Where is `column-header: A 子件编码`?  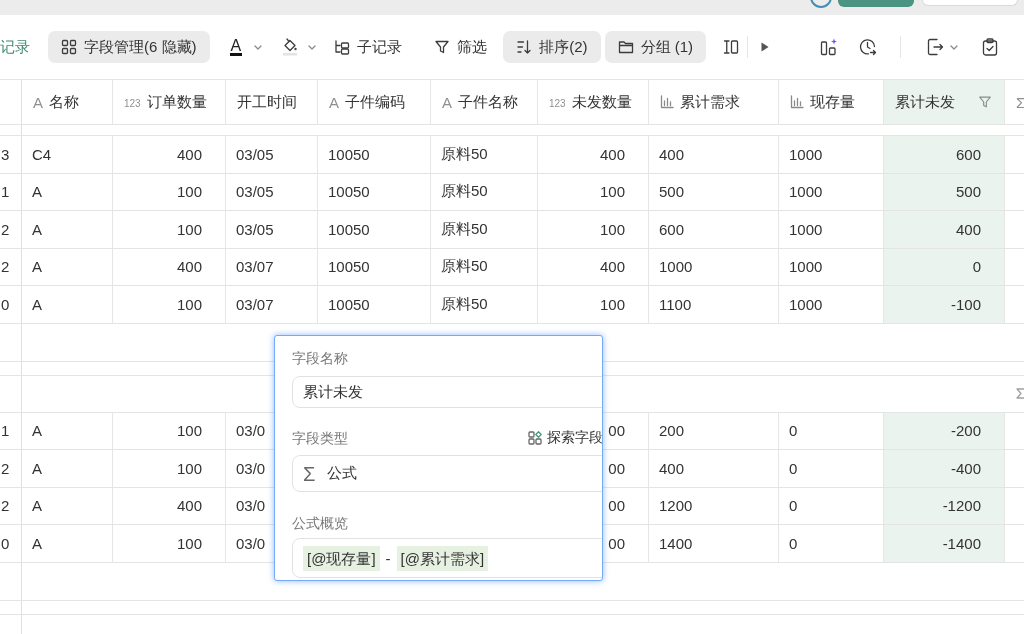 column-header: A 子件编码 is located at coordinates (374, 102).